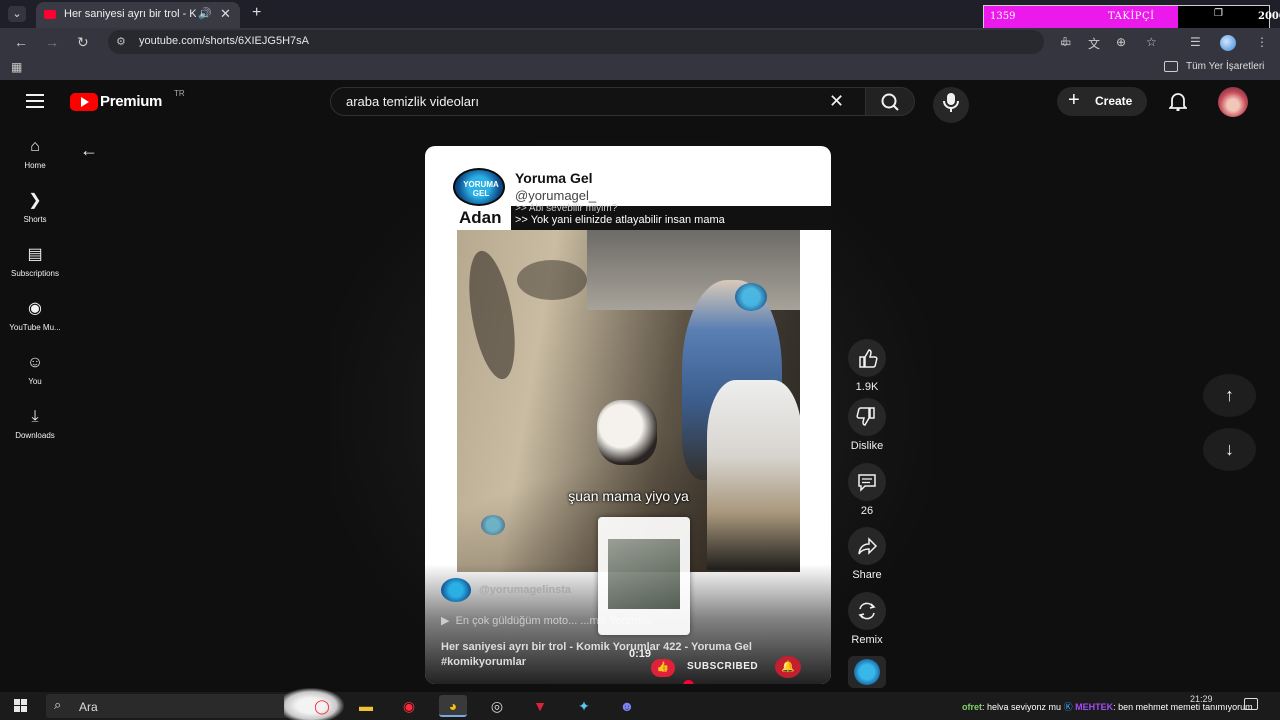 This screenshot has height=720, width=1280. I want to click on discord-icon: ☻, so click(627, 706).